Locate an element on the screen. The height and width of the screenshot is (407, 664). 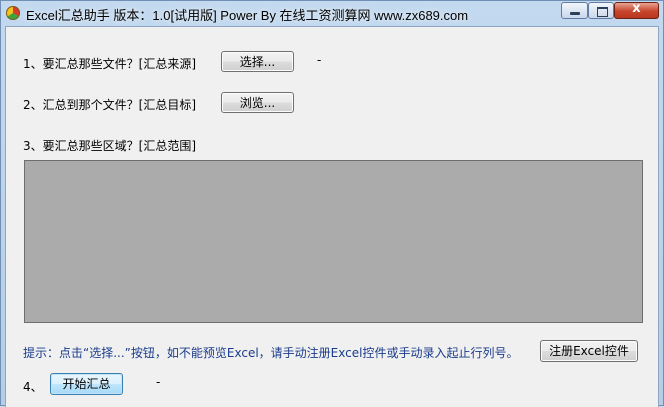
start-summary-button: 开始汇总 is located at coordinates (86, 384).